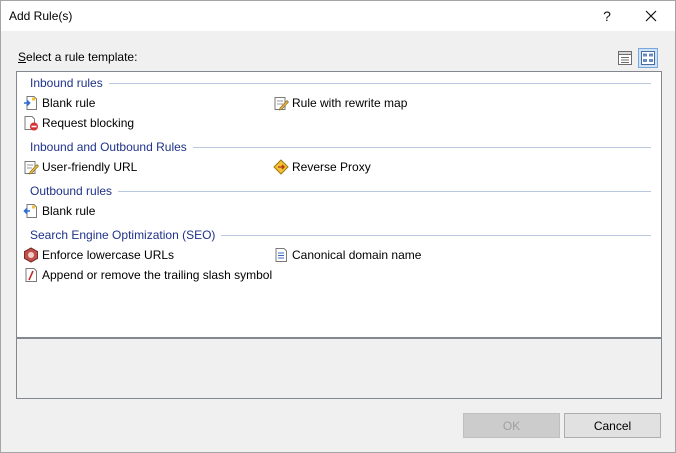 The image size is (676, 453). I want to click on reverse-proxy-icon, so click(281, 167).